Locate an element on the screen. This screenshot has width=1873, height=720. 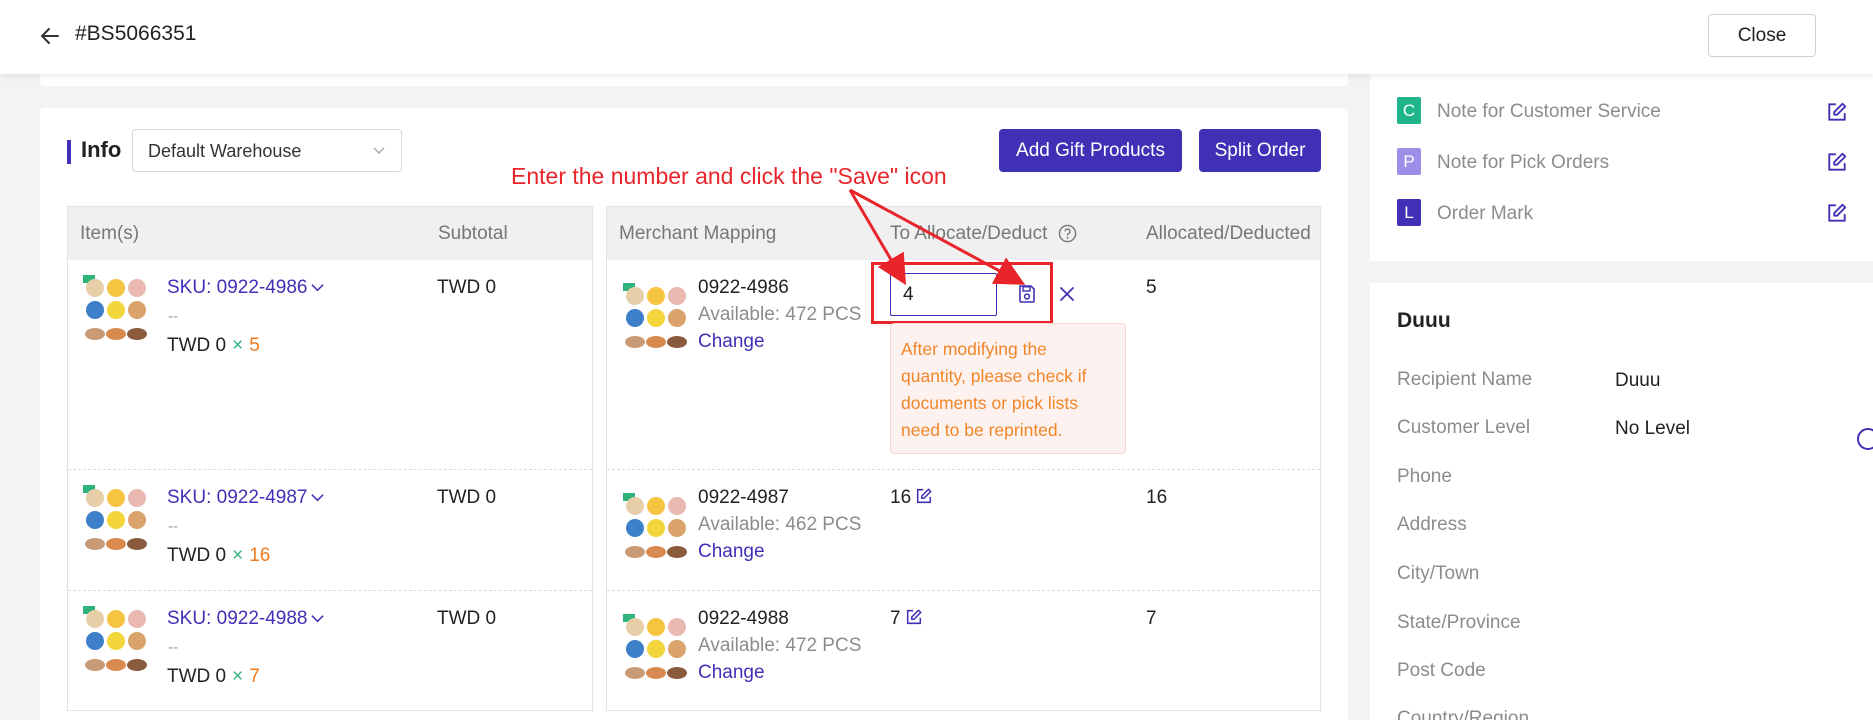
note-badge: P is located at coordinates (1409, 161).